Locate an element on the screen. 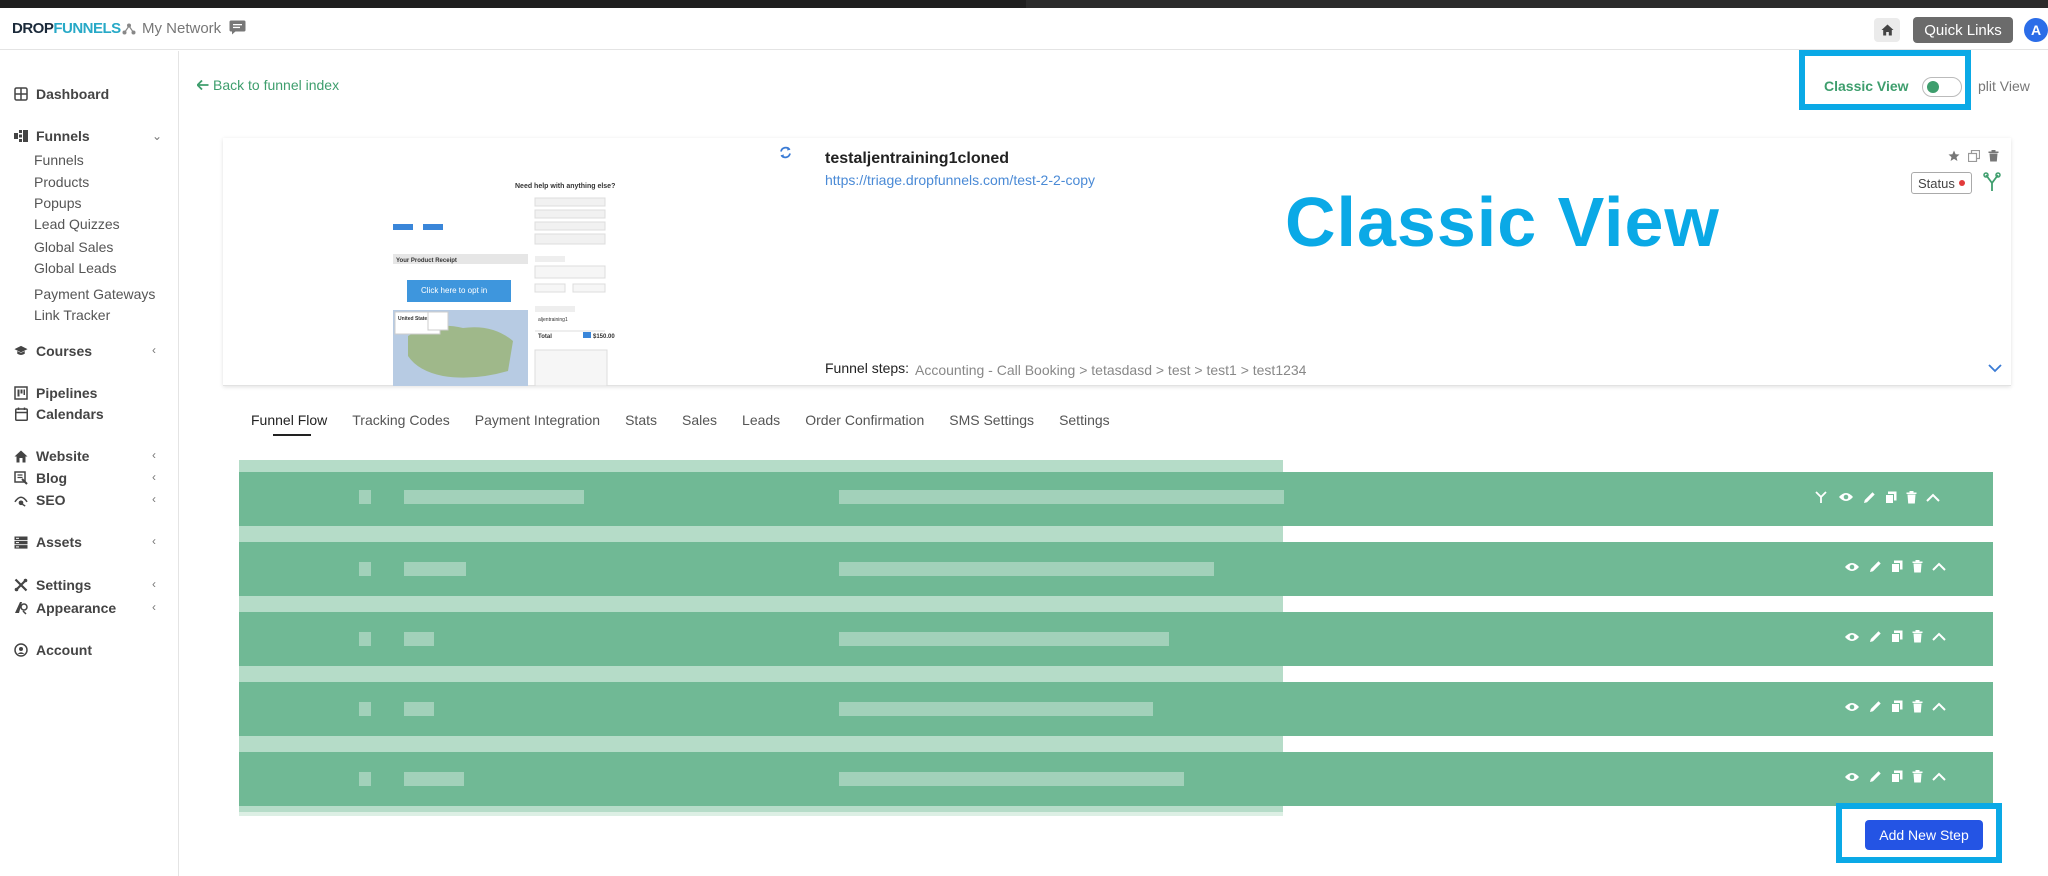 The width and height of the screenshot is (2048, 876). add-new-step-button: Add New Step is located at coordinates (1924, 835).